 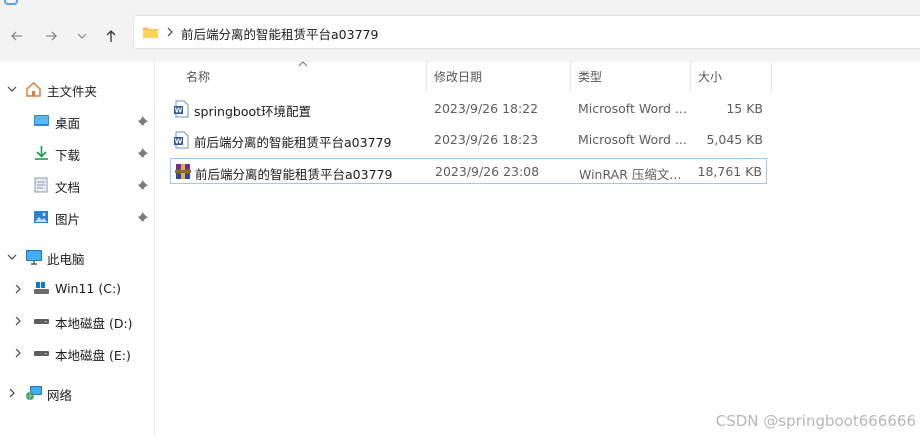 I want to click on up-button, so click(x=111, y=36).